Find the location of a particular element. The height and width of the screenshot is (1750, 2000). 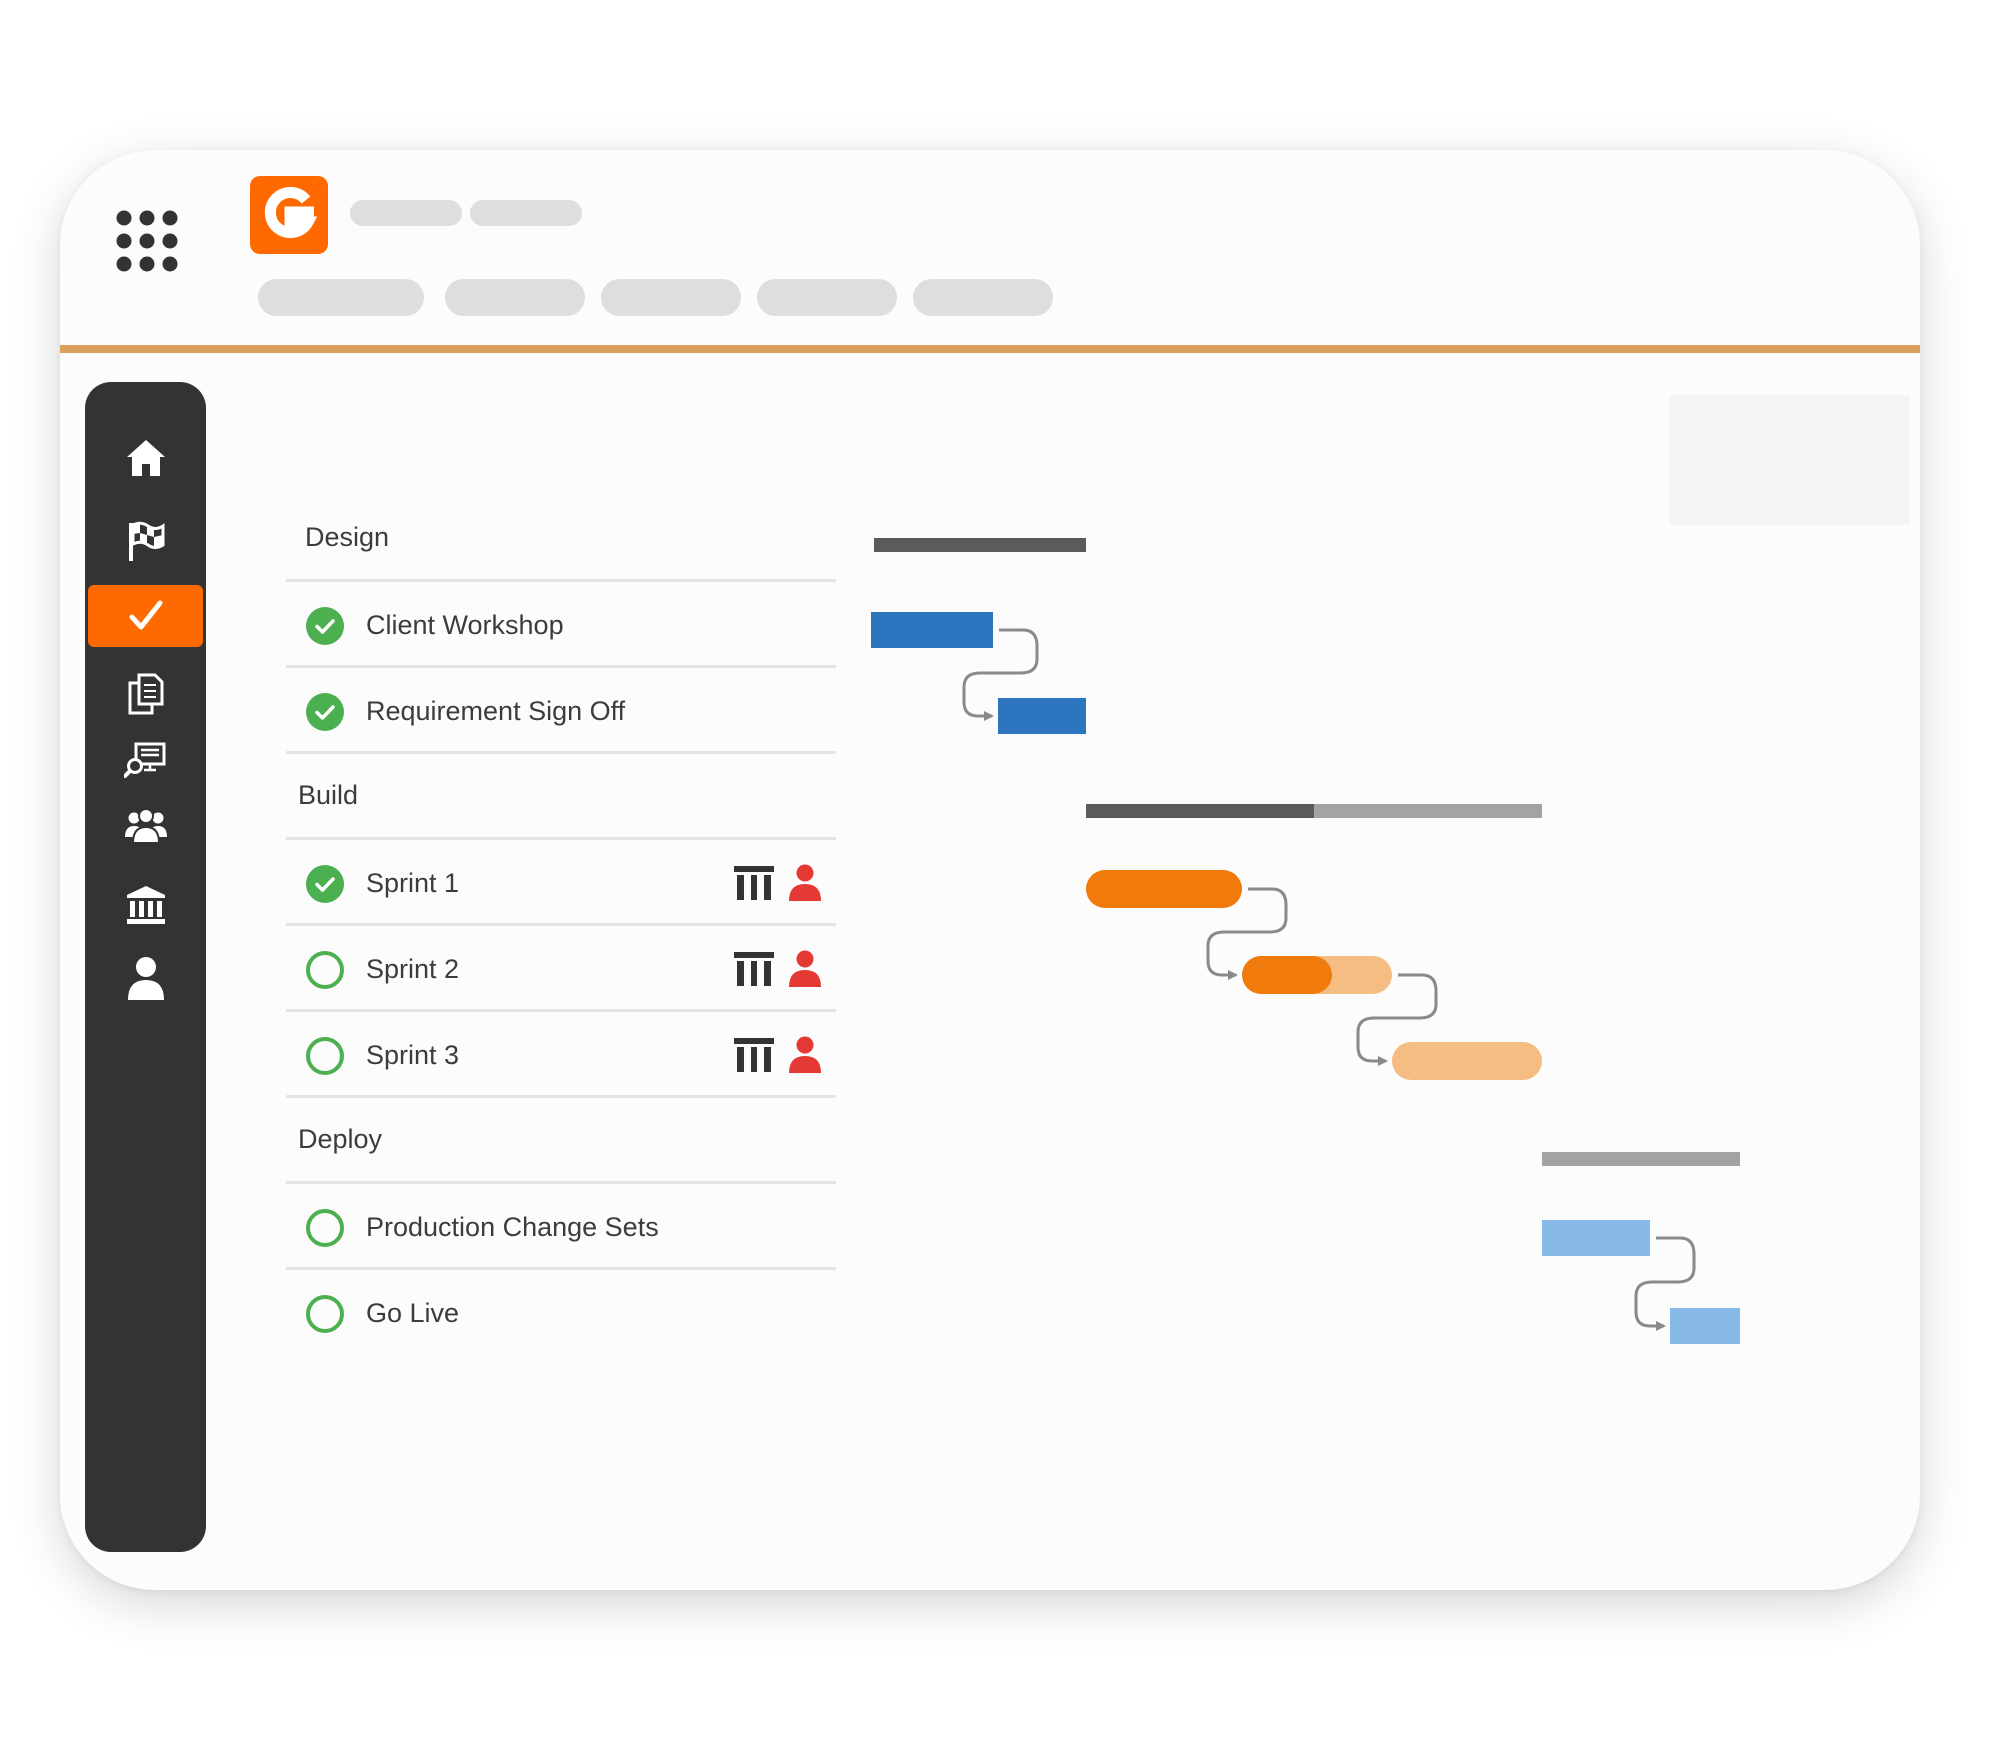

sidebar-item-reports is located at coordinates (145, 760).